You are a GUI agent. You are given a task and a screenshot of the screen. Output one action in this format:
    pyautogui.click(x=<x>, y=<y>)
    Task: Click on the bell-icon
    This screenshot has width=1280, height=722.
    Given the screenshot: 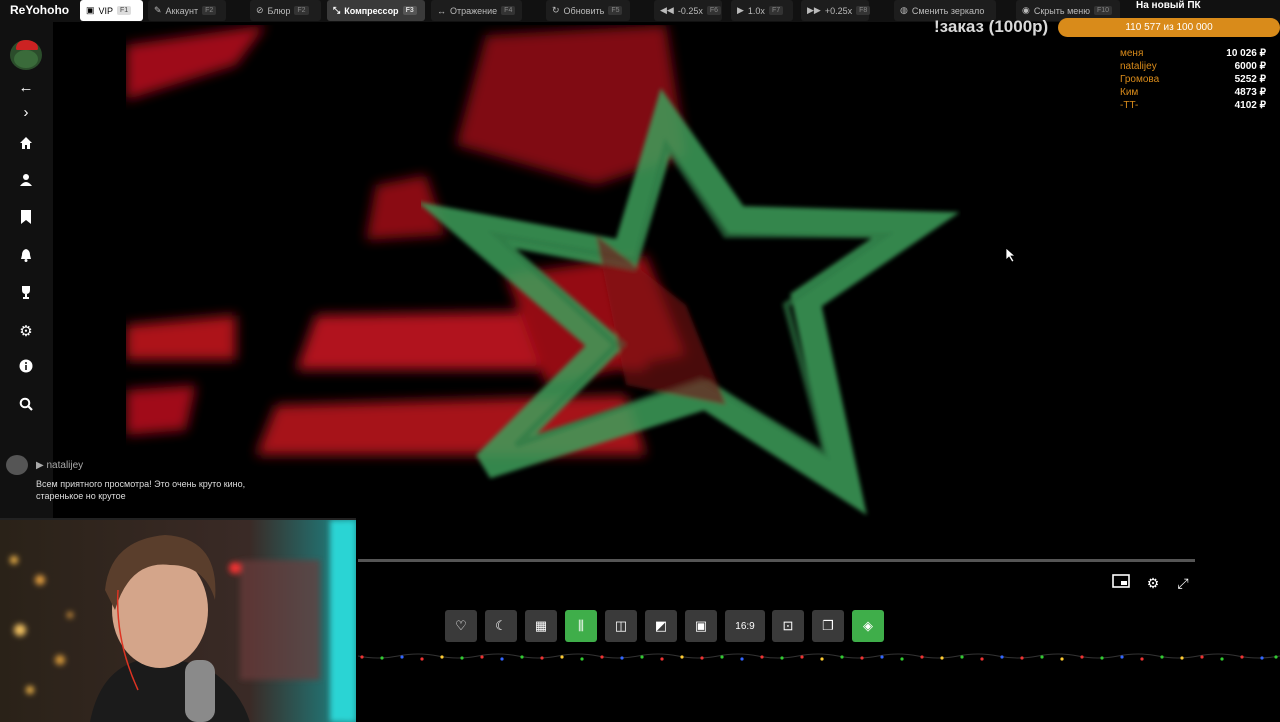 What is the action you would take?
    pyautogui.click(x=26, y=258)
    